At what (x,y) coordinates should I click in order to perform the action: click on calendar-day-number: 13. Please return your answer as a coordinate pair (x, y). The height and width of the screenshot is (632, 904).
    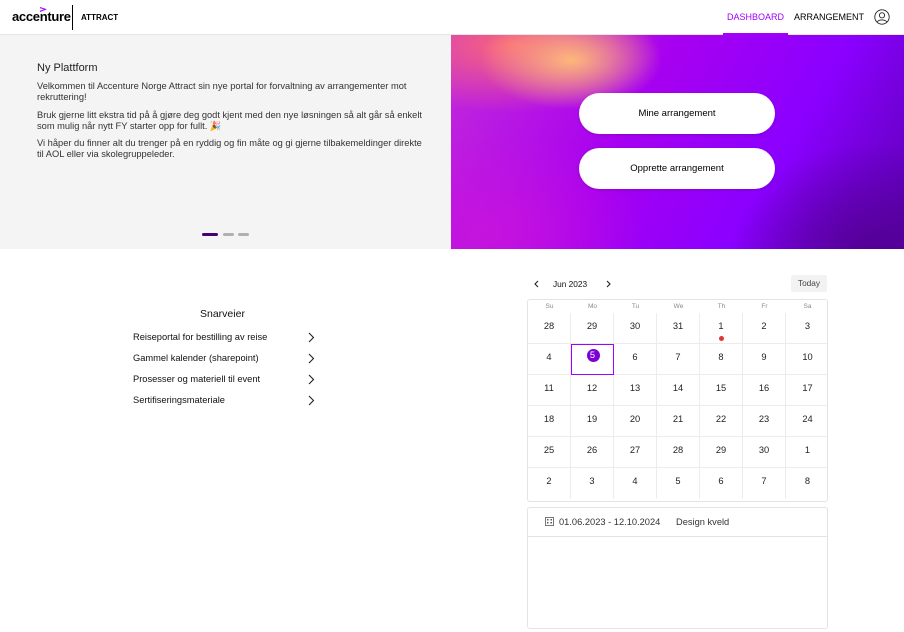
    Looking at the image, I should click on (635, 388).